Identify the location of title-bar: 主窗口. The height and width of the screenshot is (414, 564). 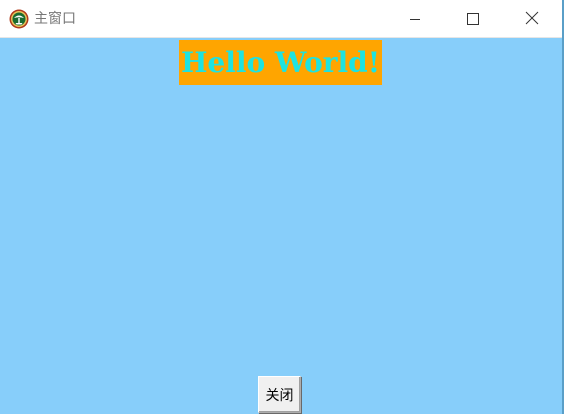
(281, 19).